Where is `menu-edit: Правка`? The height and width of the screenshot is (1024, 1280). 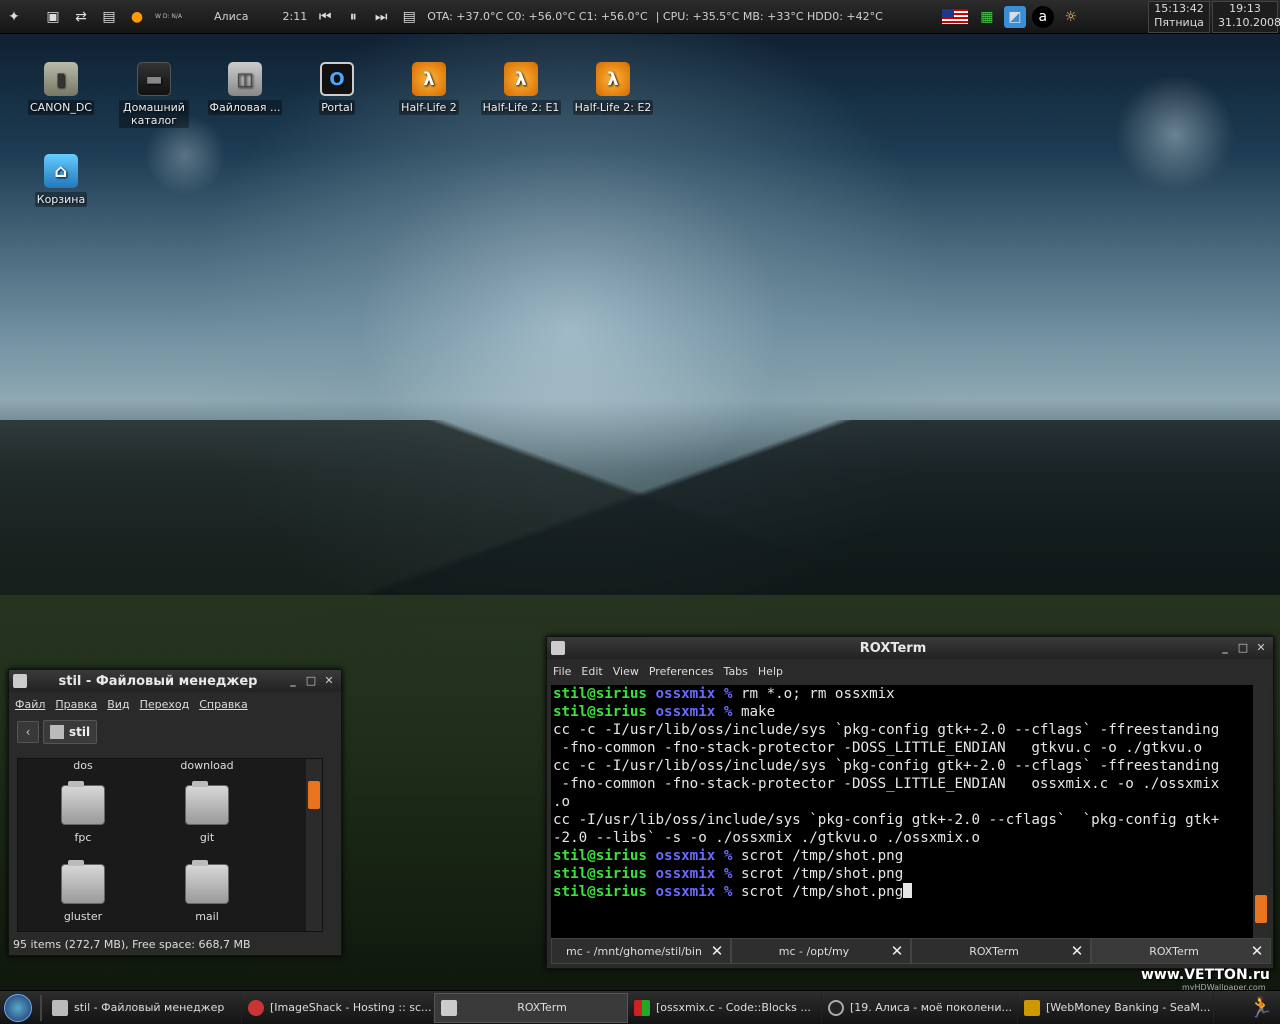 menu-edit: Правка is located at coordinates (76, 704).